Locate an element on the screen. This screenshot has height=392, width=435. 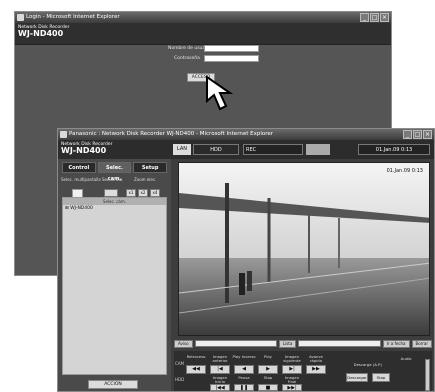
audio-label: Audio is located at coordinates (406, 358).